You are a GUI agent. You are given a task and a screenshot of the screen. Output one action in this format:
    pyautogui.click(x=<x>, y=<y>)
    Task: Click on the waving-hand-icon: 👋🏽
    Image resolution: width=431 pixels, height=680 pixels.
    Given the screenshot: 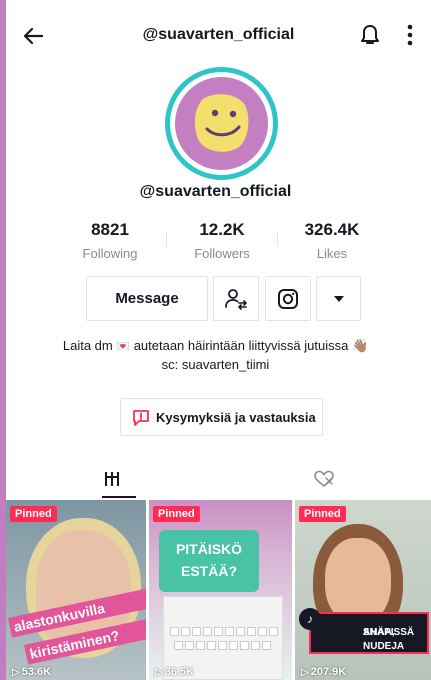 What is the action you would take?
    pyautogui.click(x=360, y=345)
    